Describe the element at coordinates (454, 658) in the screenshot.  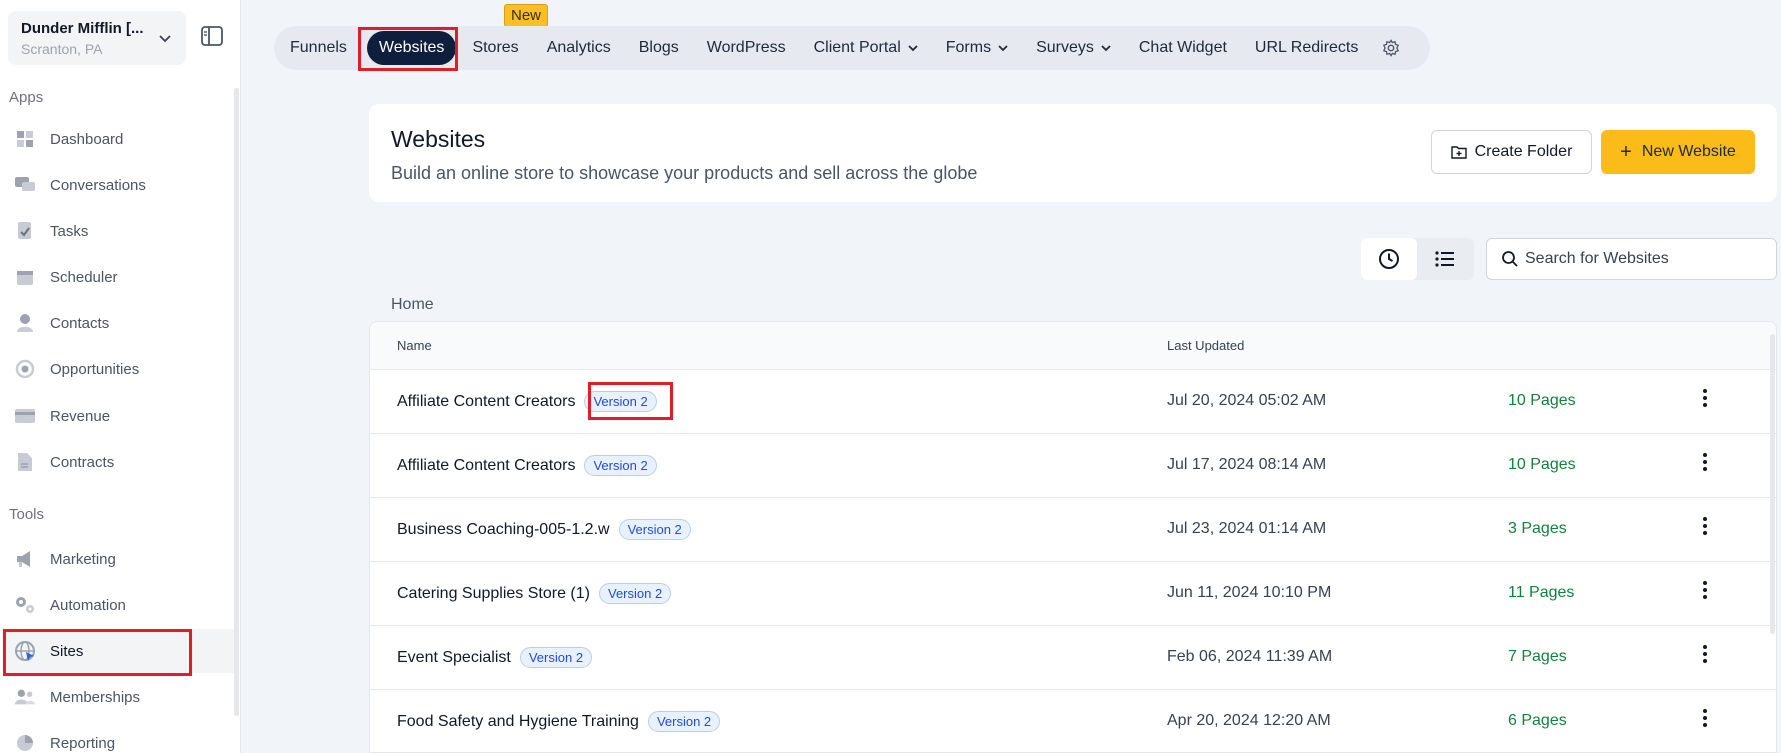
I see `website-name: Event Specialist` at that location.